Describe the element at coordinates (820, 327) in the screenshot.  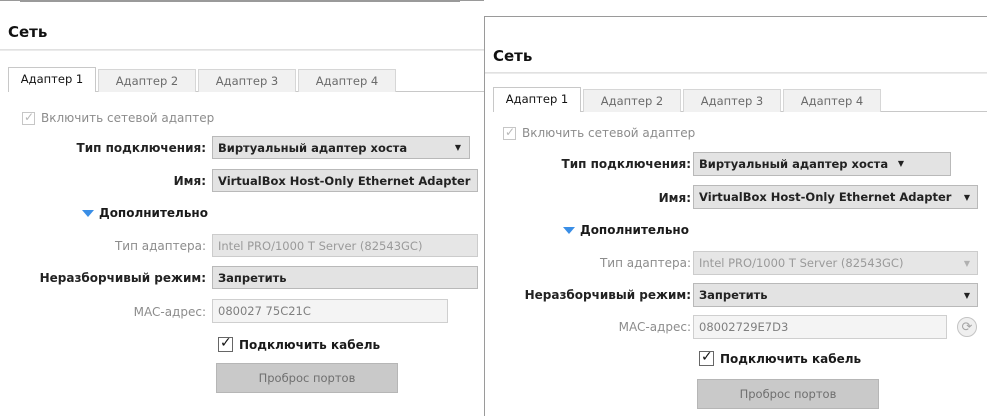
I see `mac-address-field: 08002729E7D3` at that location.